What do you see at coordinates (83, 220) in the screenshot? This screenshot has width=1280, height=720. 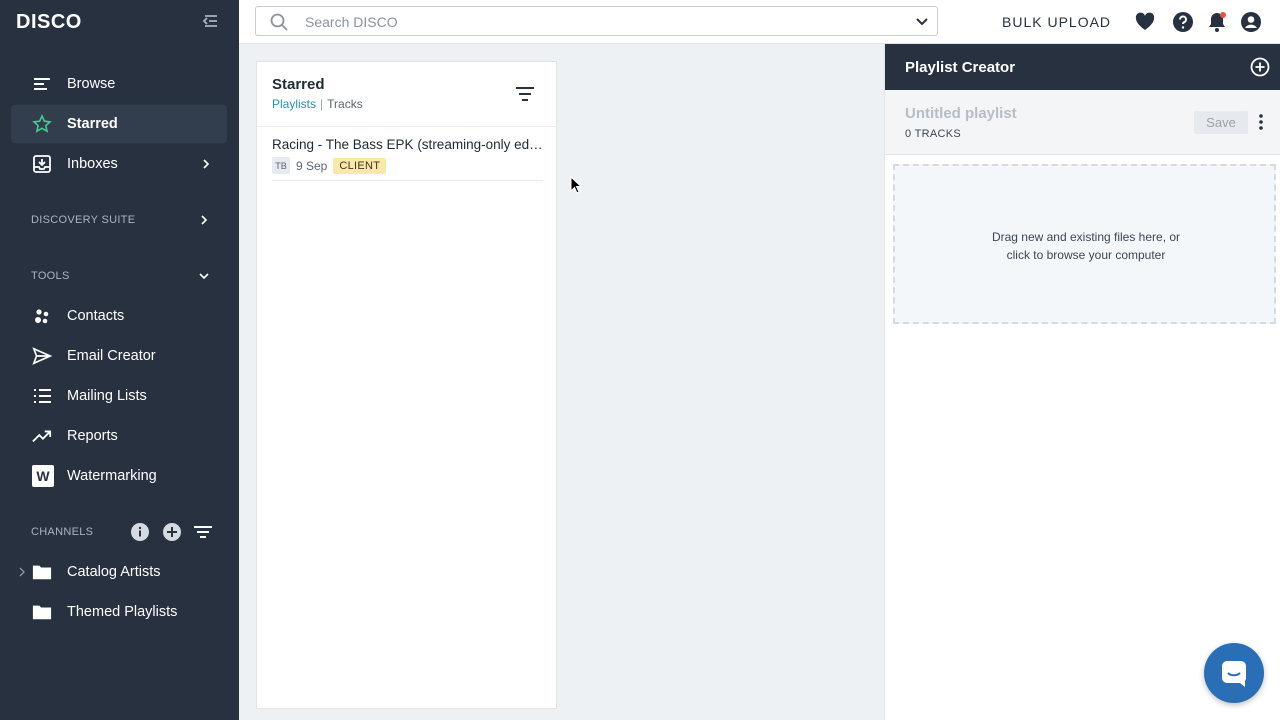 I see `discovery-suite-label: DISCOVERY SUITE` at bounding box center [83, 220].